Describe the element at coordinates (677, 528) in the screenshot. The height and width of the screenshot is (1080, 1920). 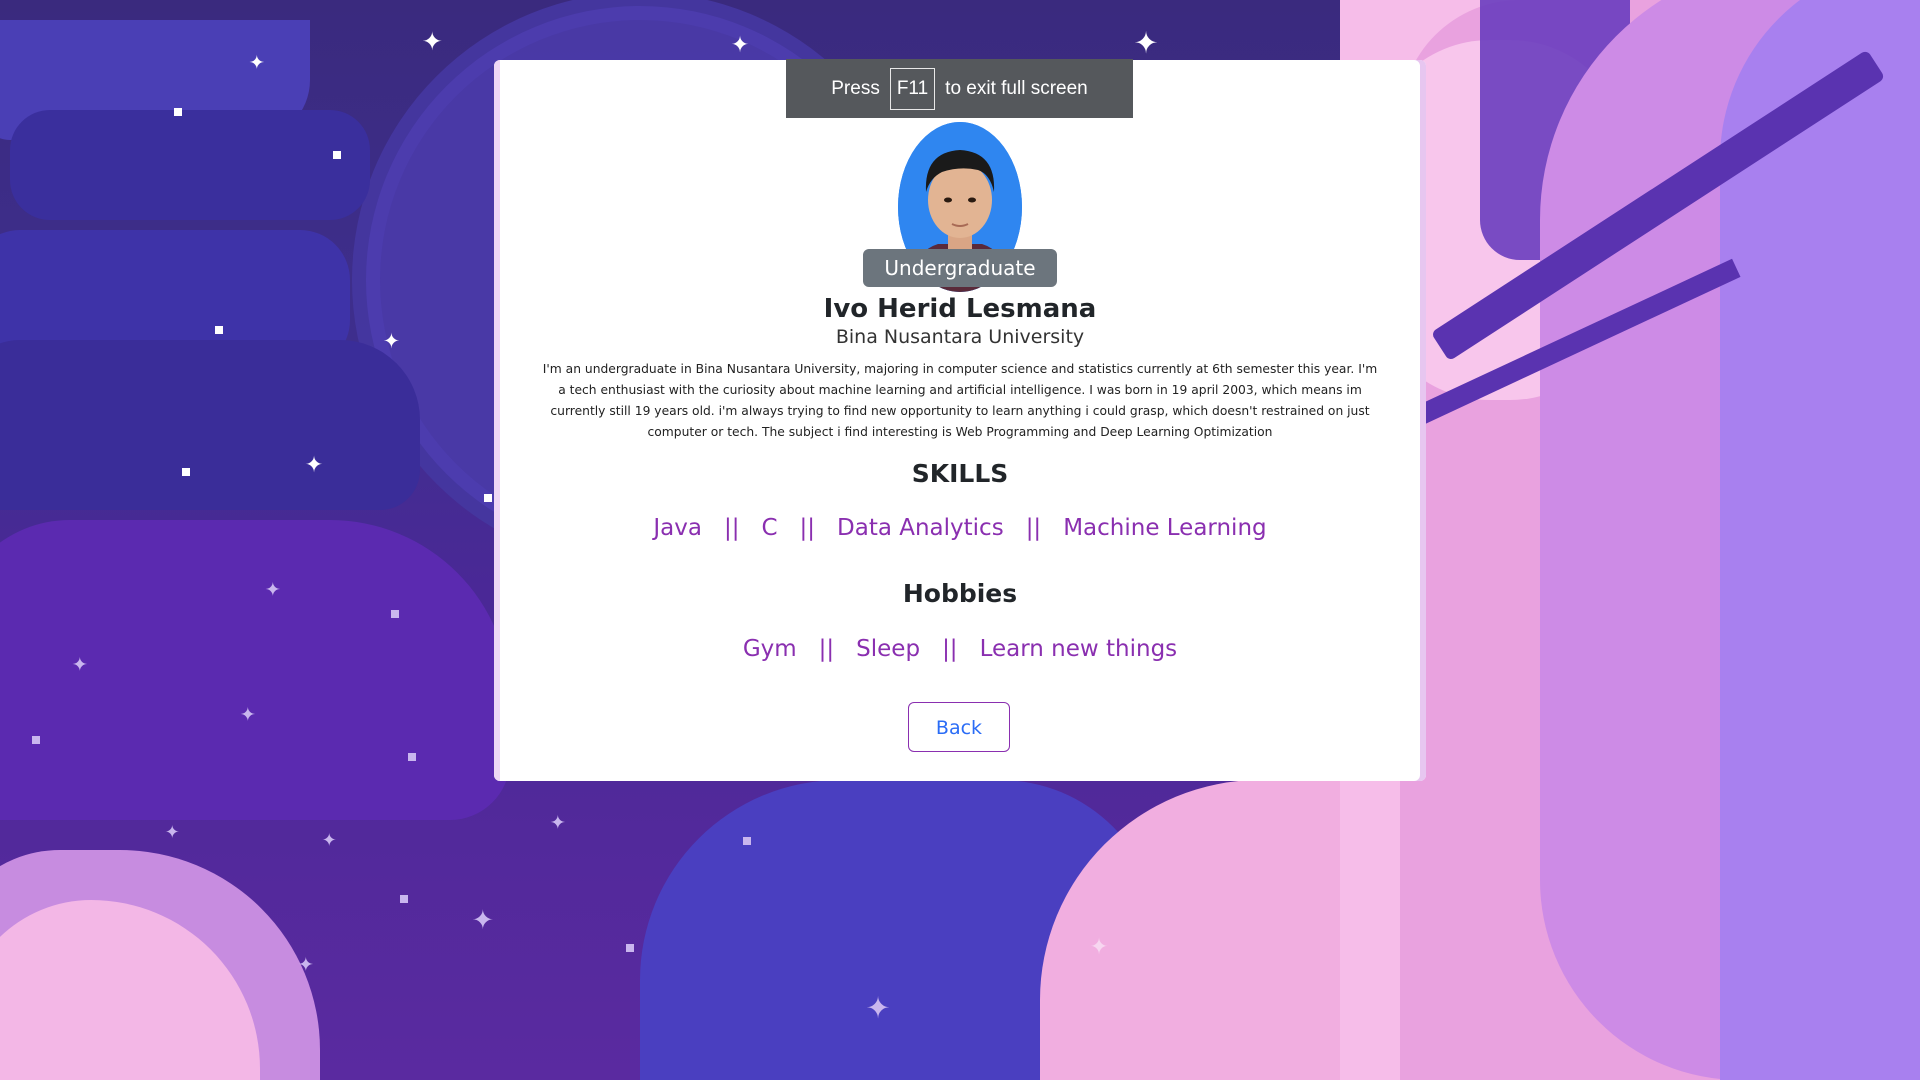
I see `skill-item: Java` at that location.